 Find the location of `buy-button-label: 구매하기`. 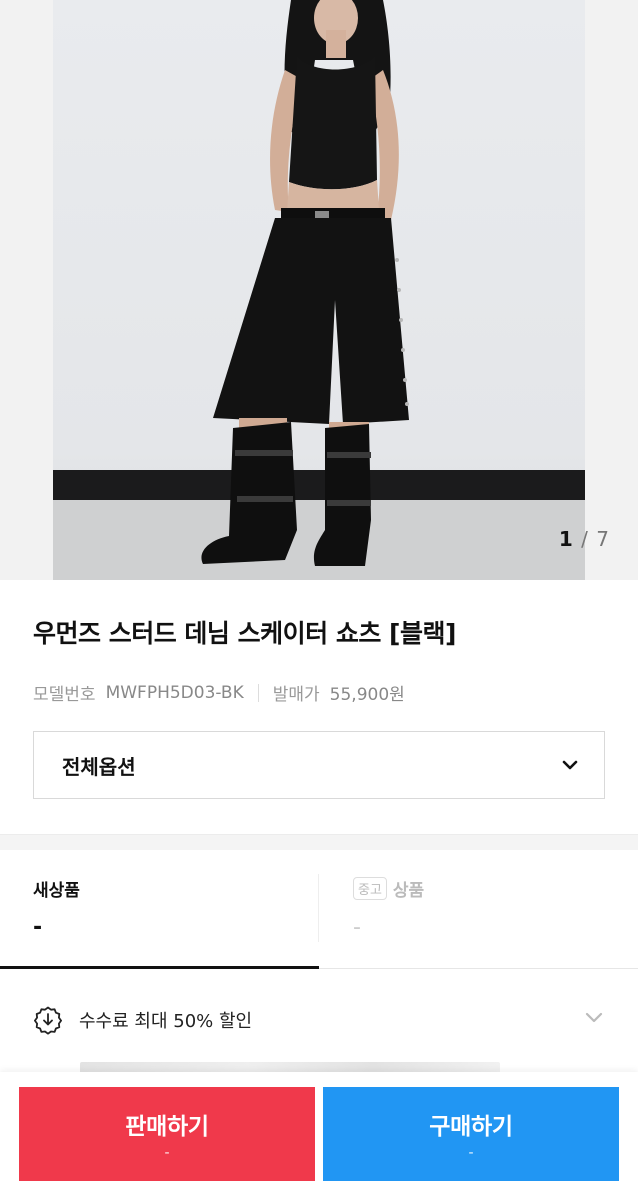

buy-button-label: 구매하기 is located at coordinates (471, 1127).